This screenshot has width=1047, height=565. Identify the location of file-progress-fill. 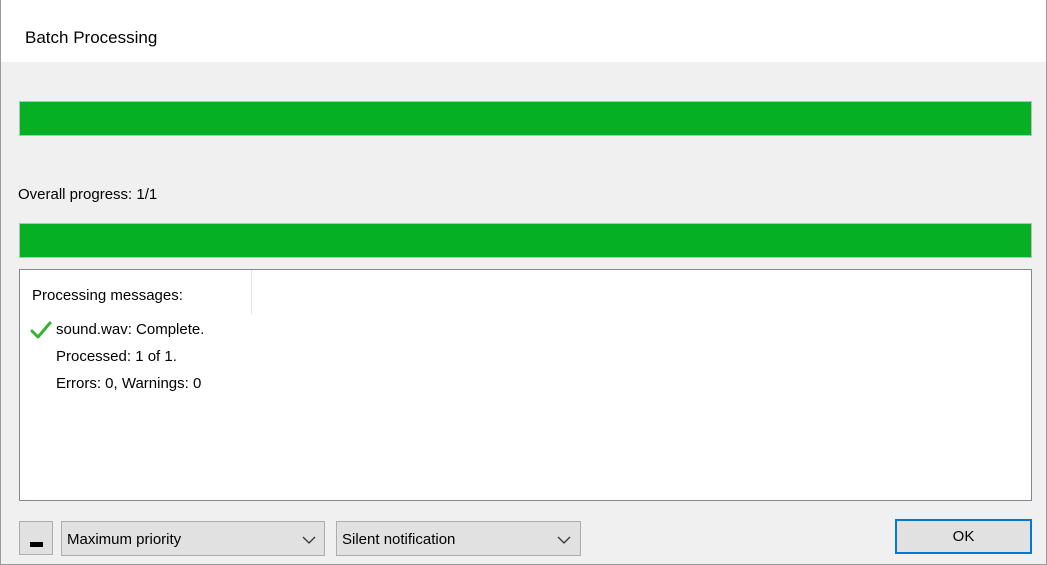
(525, 118).